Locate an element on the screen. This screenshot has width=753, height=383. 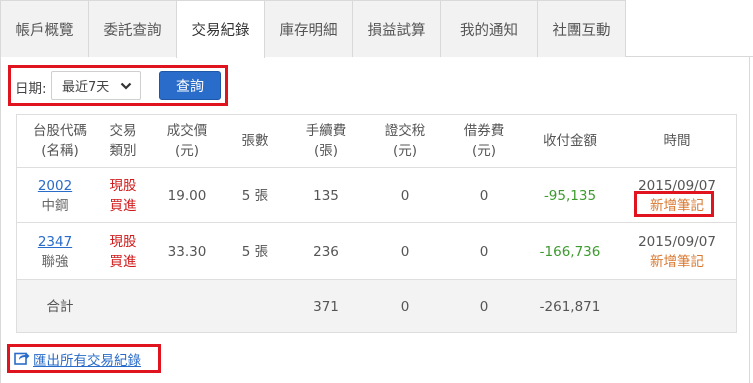
col-header-borrow-fee: 借券費 (元) is located at coordinates (484, 141).